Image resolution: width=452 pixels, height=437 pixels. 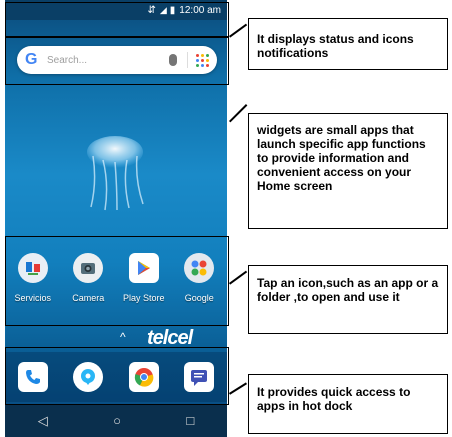 What do you see at coordinates (43, 421) in the screenshot?
I see `back-icon: ◁` at bounding box center [43, 421].